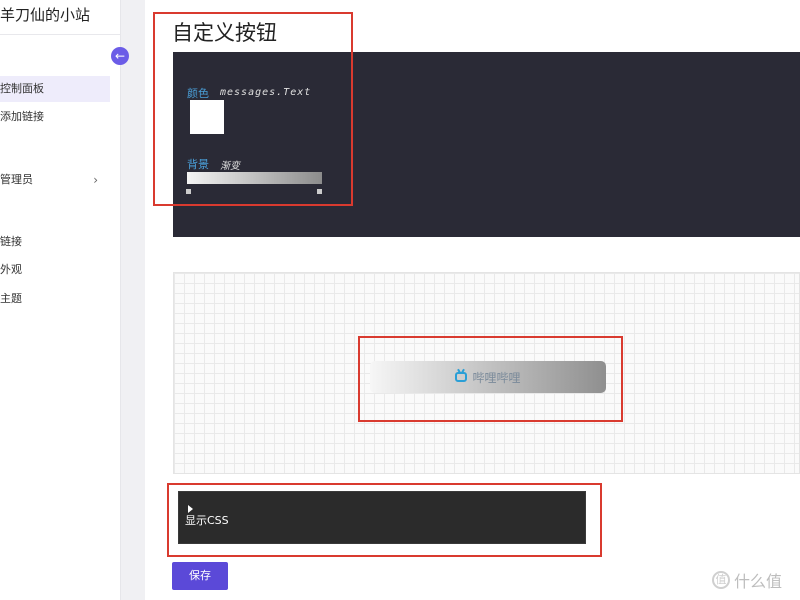  What do you see at coordinates (188, 191) in the screenshot?
I see `gradient-stop-start` at bounding box center [188, 191].